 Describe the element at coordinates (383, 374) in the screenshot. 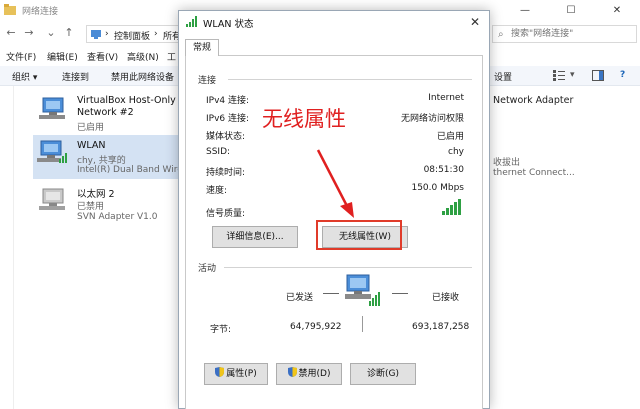

I see `diagnose-button: 诊断(G)` at that location.